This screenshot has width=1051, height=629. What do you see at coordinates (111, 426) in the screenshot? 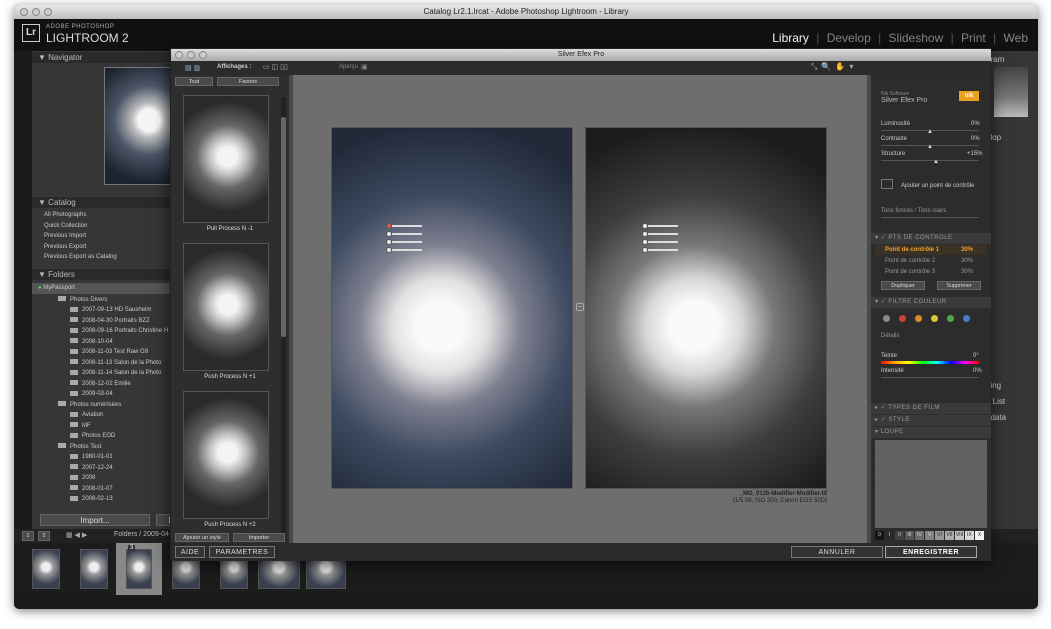
I see `folder-item: MF` at bounding box center [111, 426].